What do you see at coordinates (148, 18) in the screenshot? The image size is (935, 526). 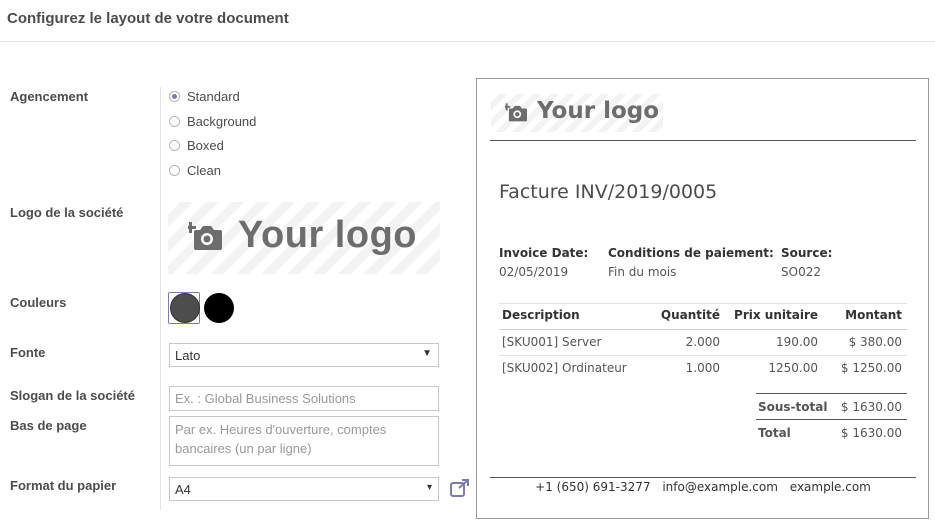 I see `dialog-title: Configurez le layout de votre document` at bounding box center [148, 18].